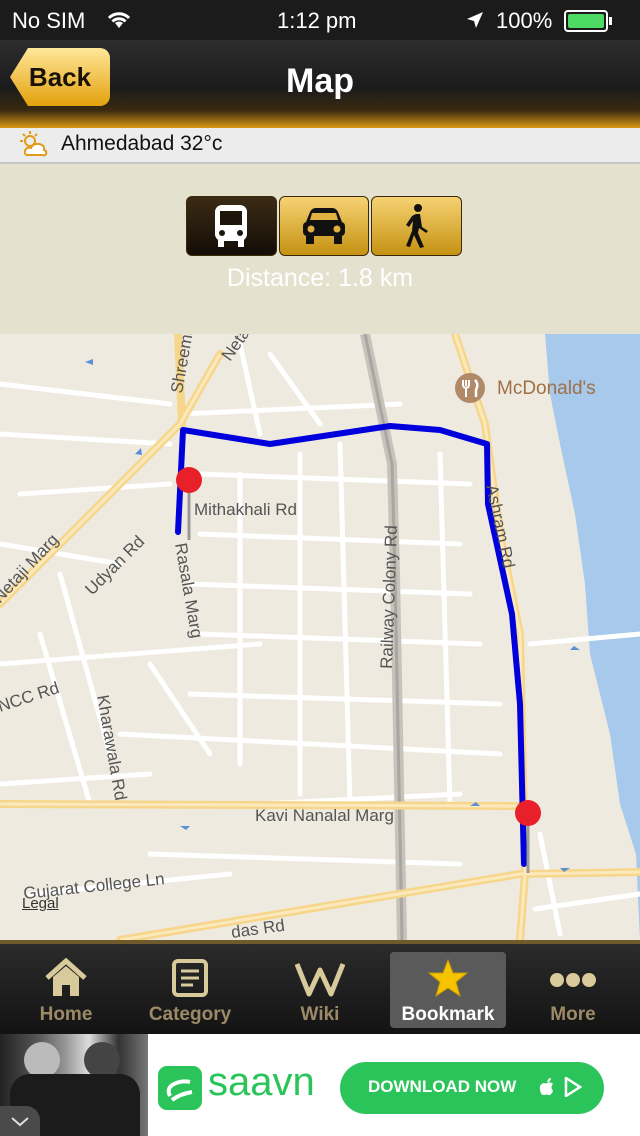  Describe the element at coordinates (190, 978) in the screenshot. I see `notepad-icon` at that location.